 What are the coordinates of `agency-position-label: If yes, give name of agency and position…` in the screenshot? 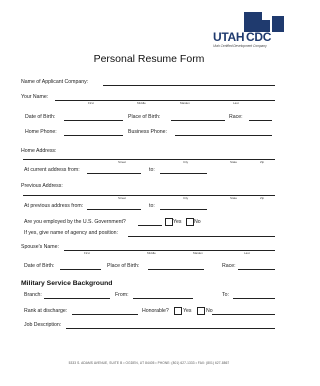 It's located at (71, 233).